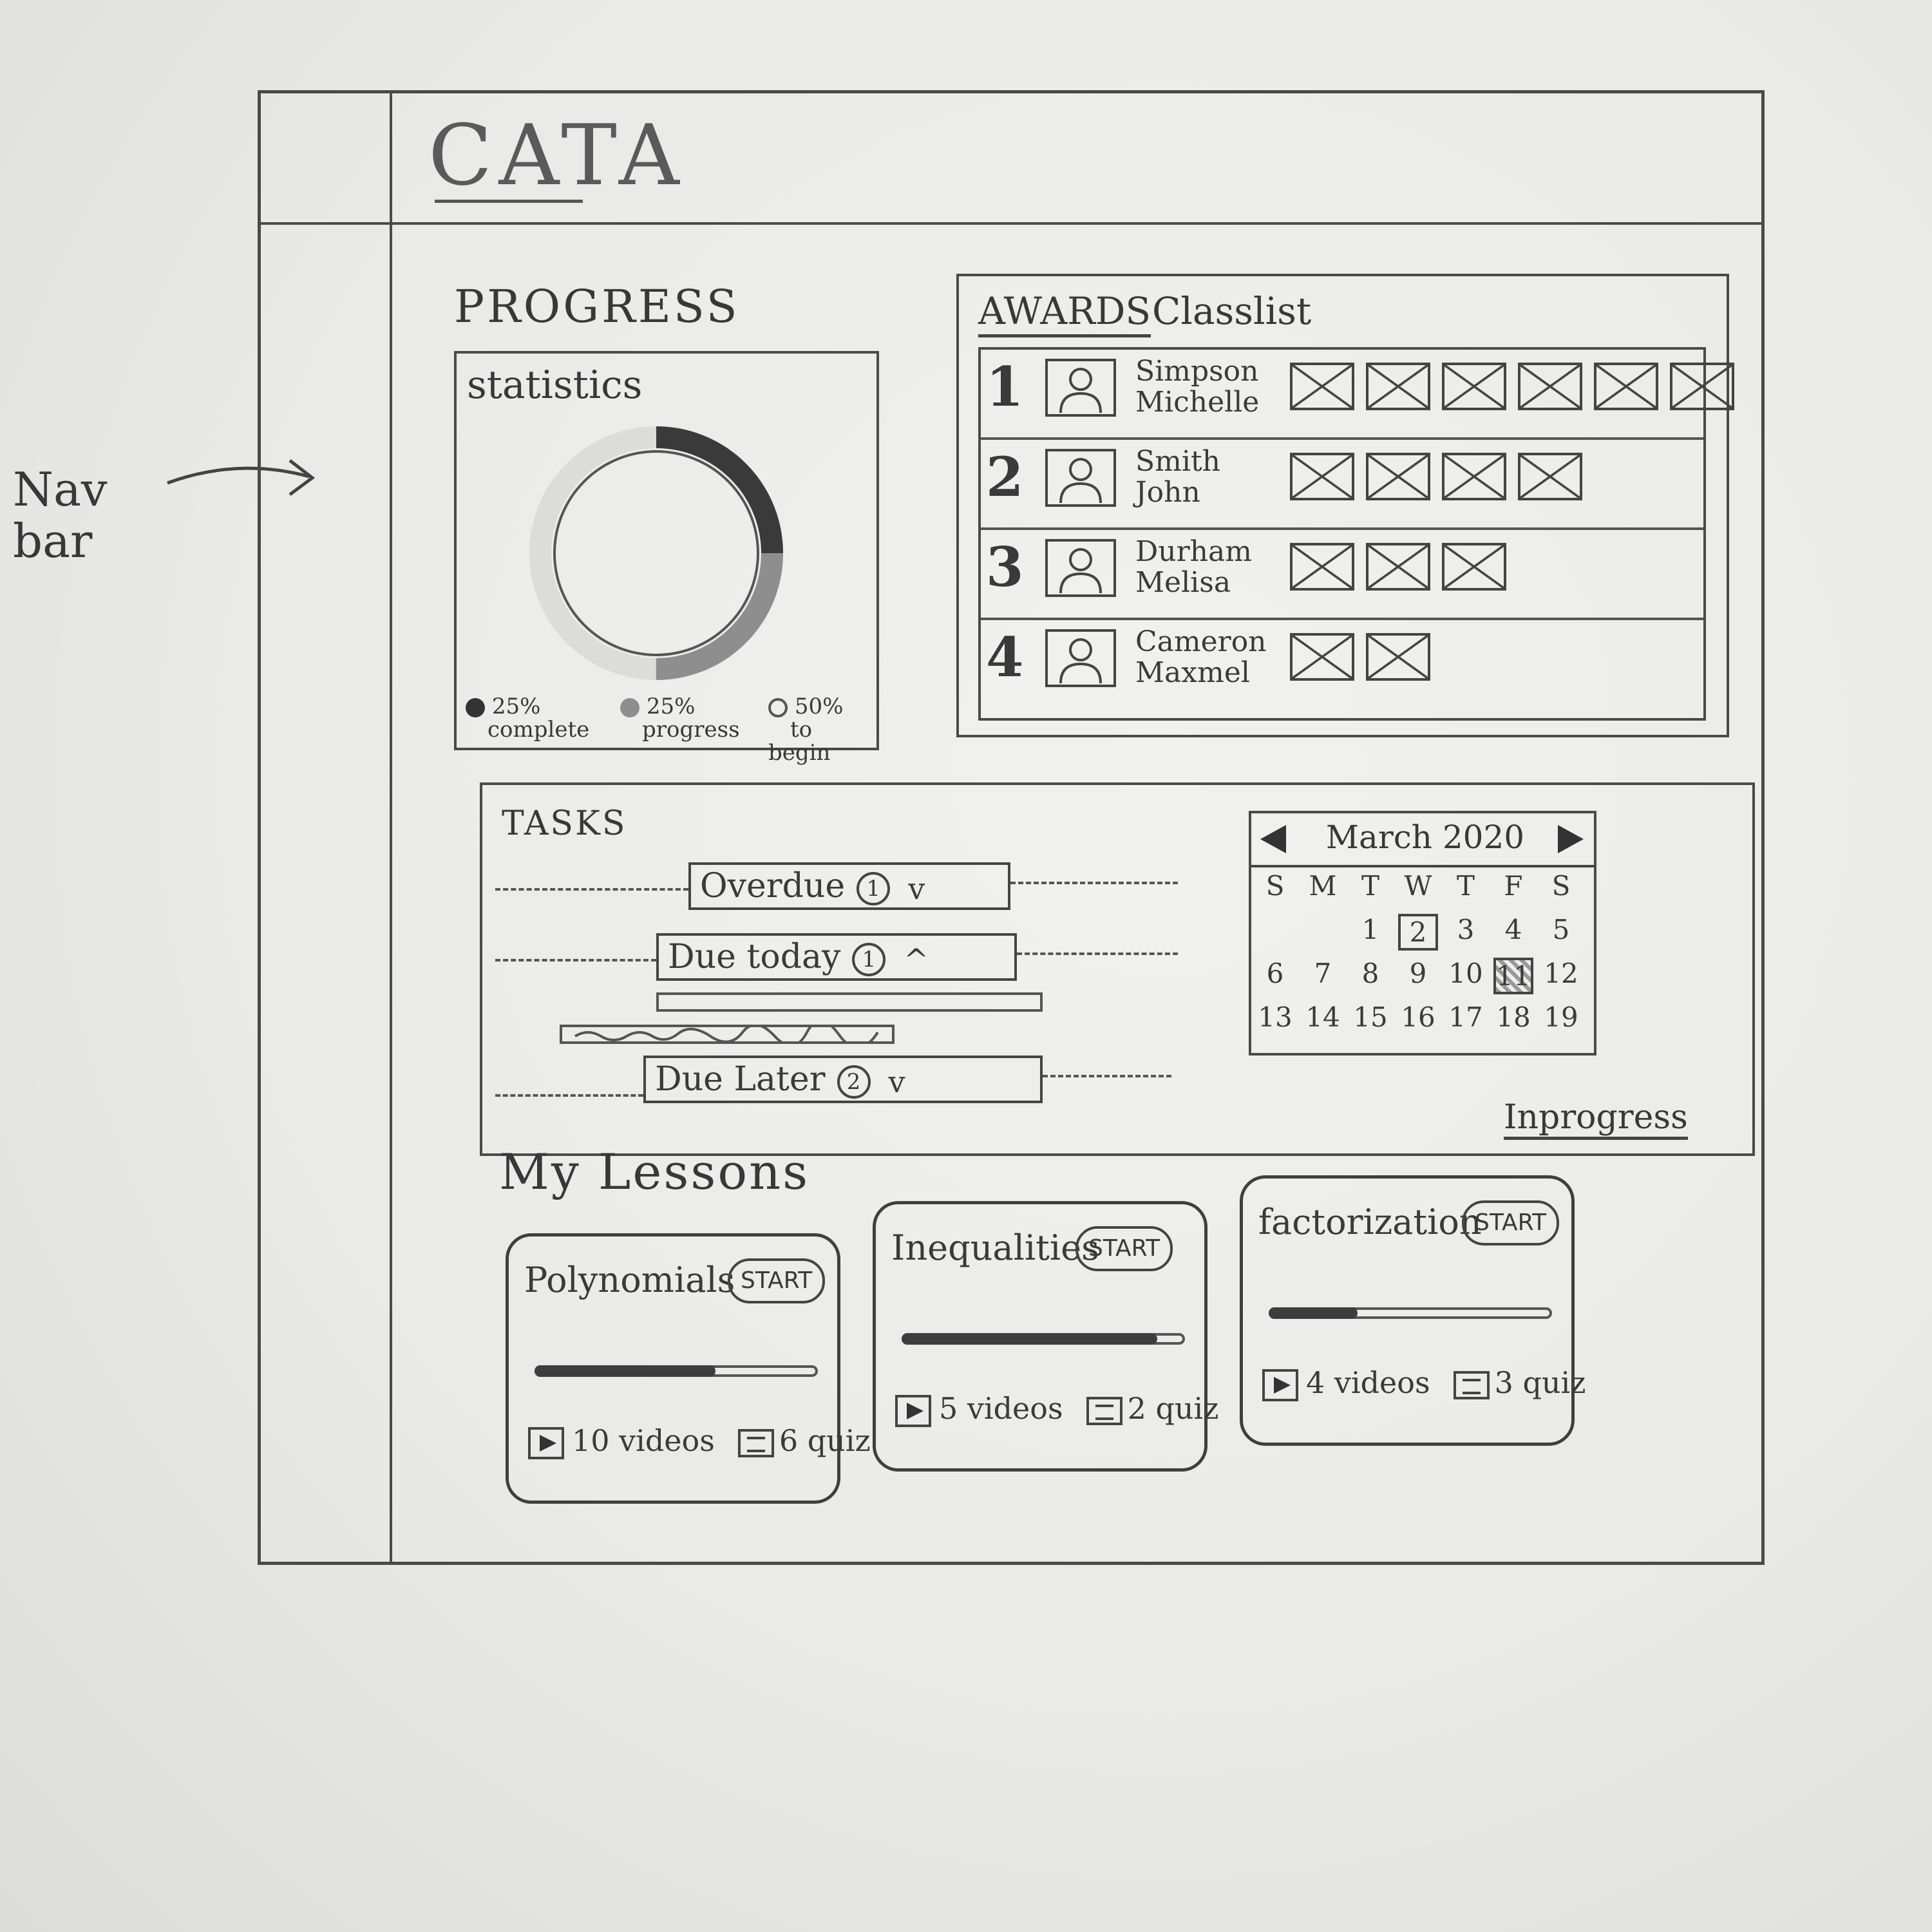  I want to click on calendar-day: 17, so click(1466, 1017).